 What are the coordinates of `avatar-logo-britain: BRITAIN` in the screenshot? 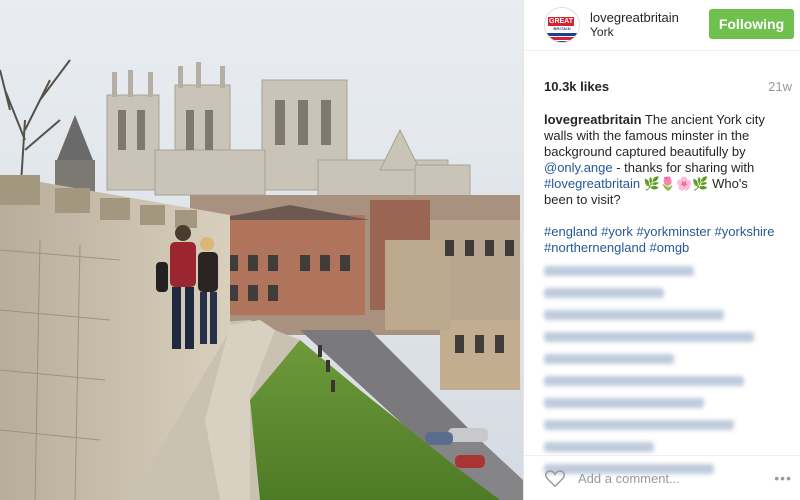 It's located at (562, 28).